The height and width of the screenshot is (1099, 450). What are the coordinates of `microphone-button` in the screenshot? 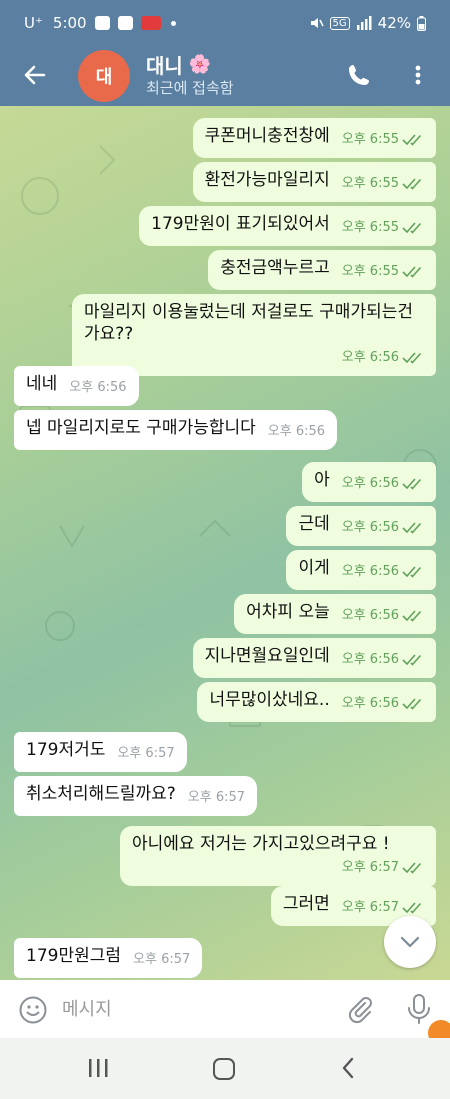 It's located at (419, 1009).